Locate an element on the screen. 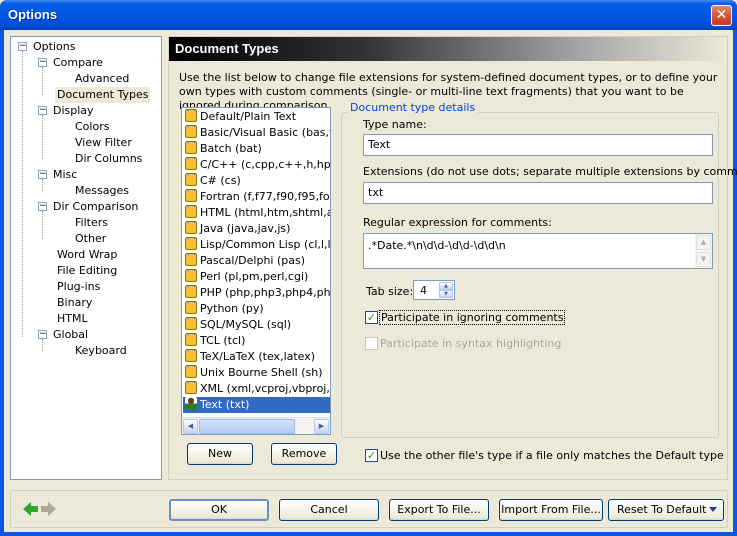 The height and width of the screenshot is (536, 737). tree-item-other: Other is located at coordinates (90, 239).